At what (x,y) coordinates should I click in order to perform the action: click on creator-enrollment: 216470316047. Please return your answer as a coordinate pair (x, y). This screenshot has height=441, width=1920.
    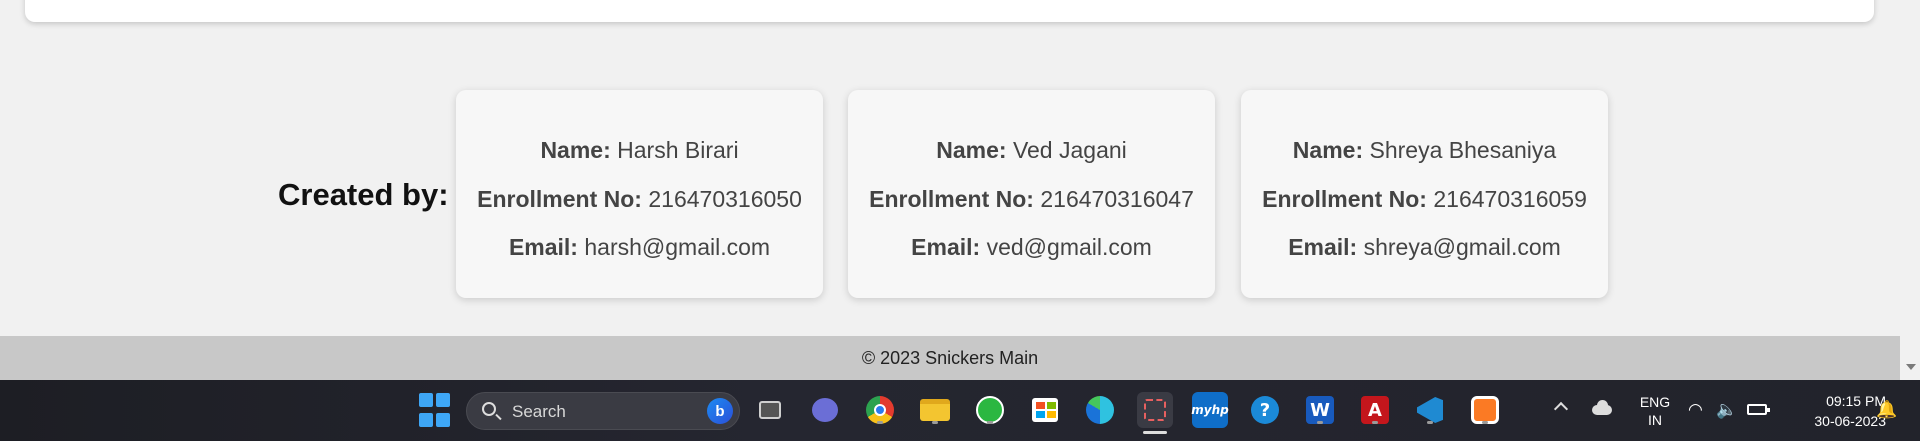
    Looking at the image, I should click on (1117, 199).